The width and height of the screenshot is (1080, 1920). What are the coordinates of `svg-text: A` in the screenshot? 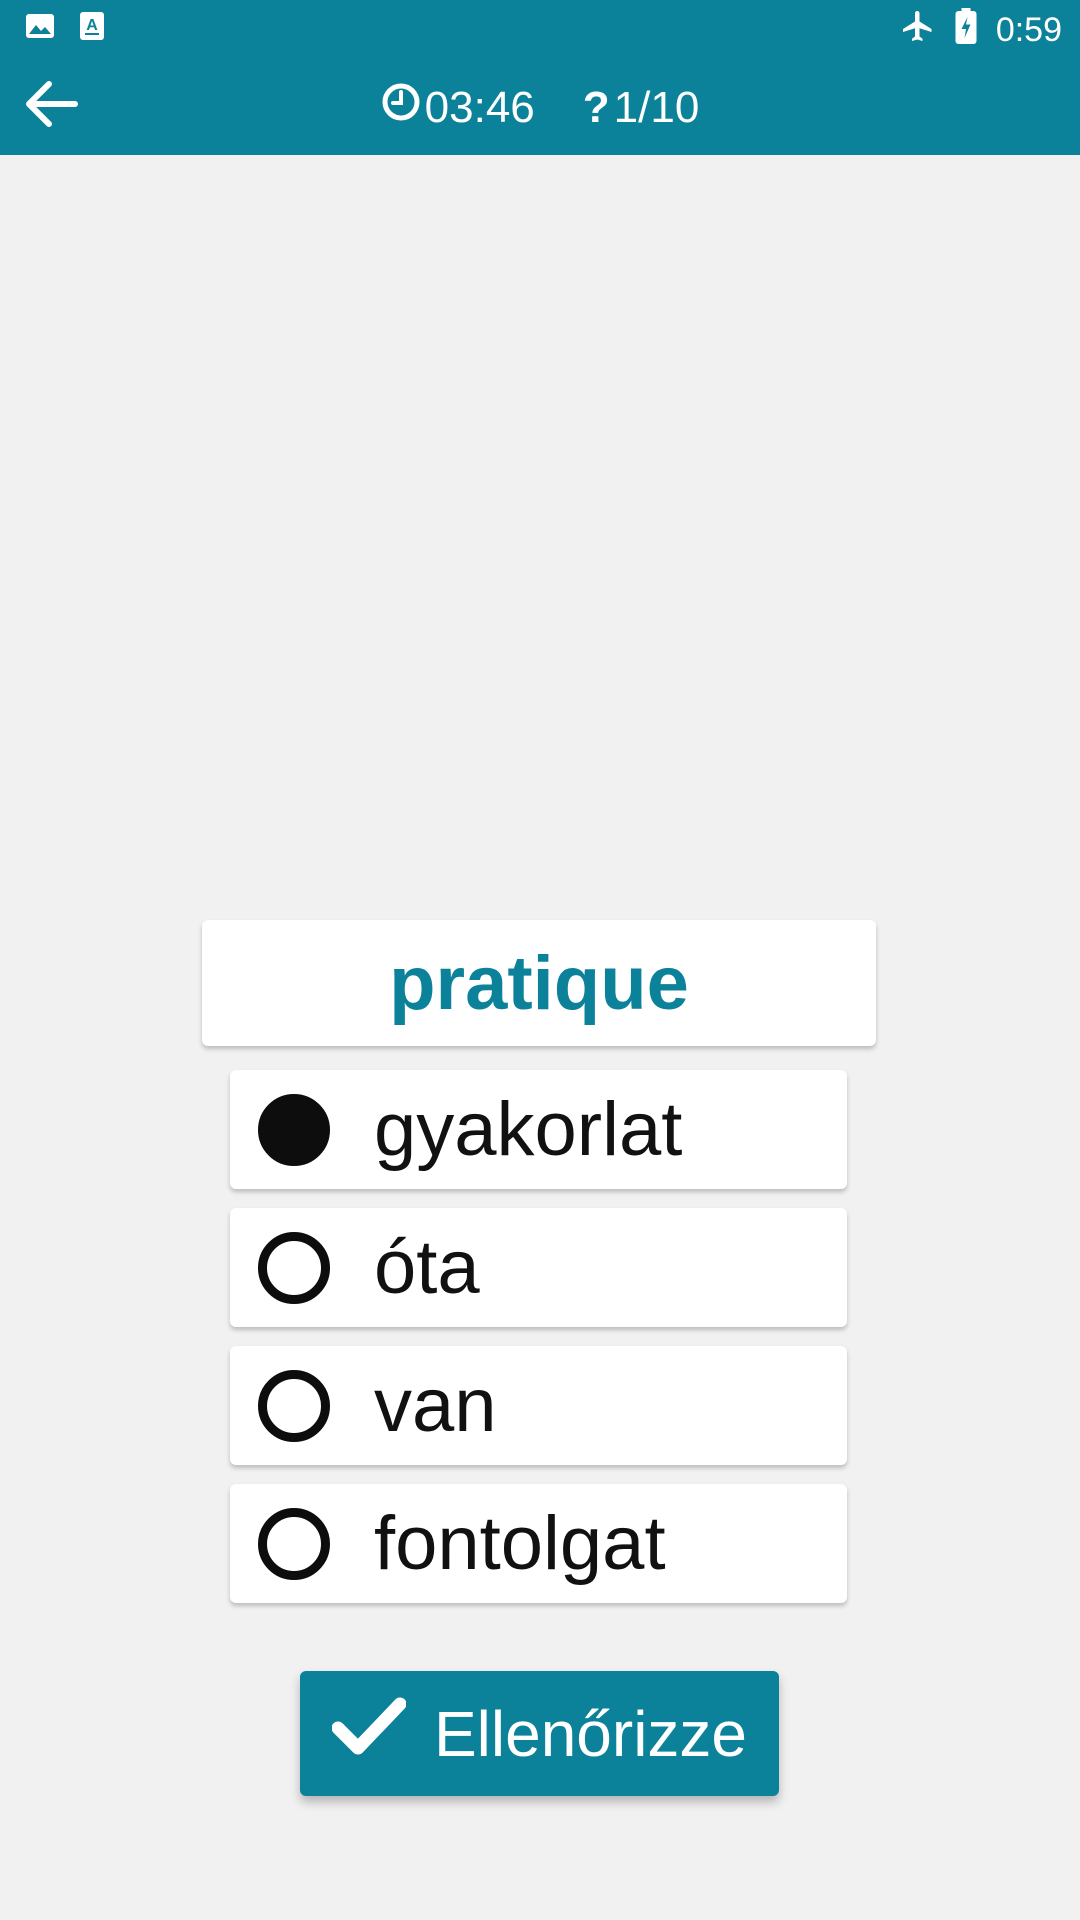 It's located at (92, 25).